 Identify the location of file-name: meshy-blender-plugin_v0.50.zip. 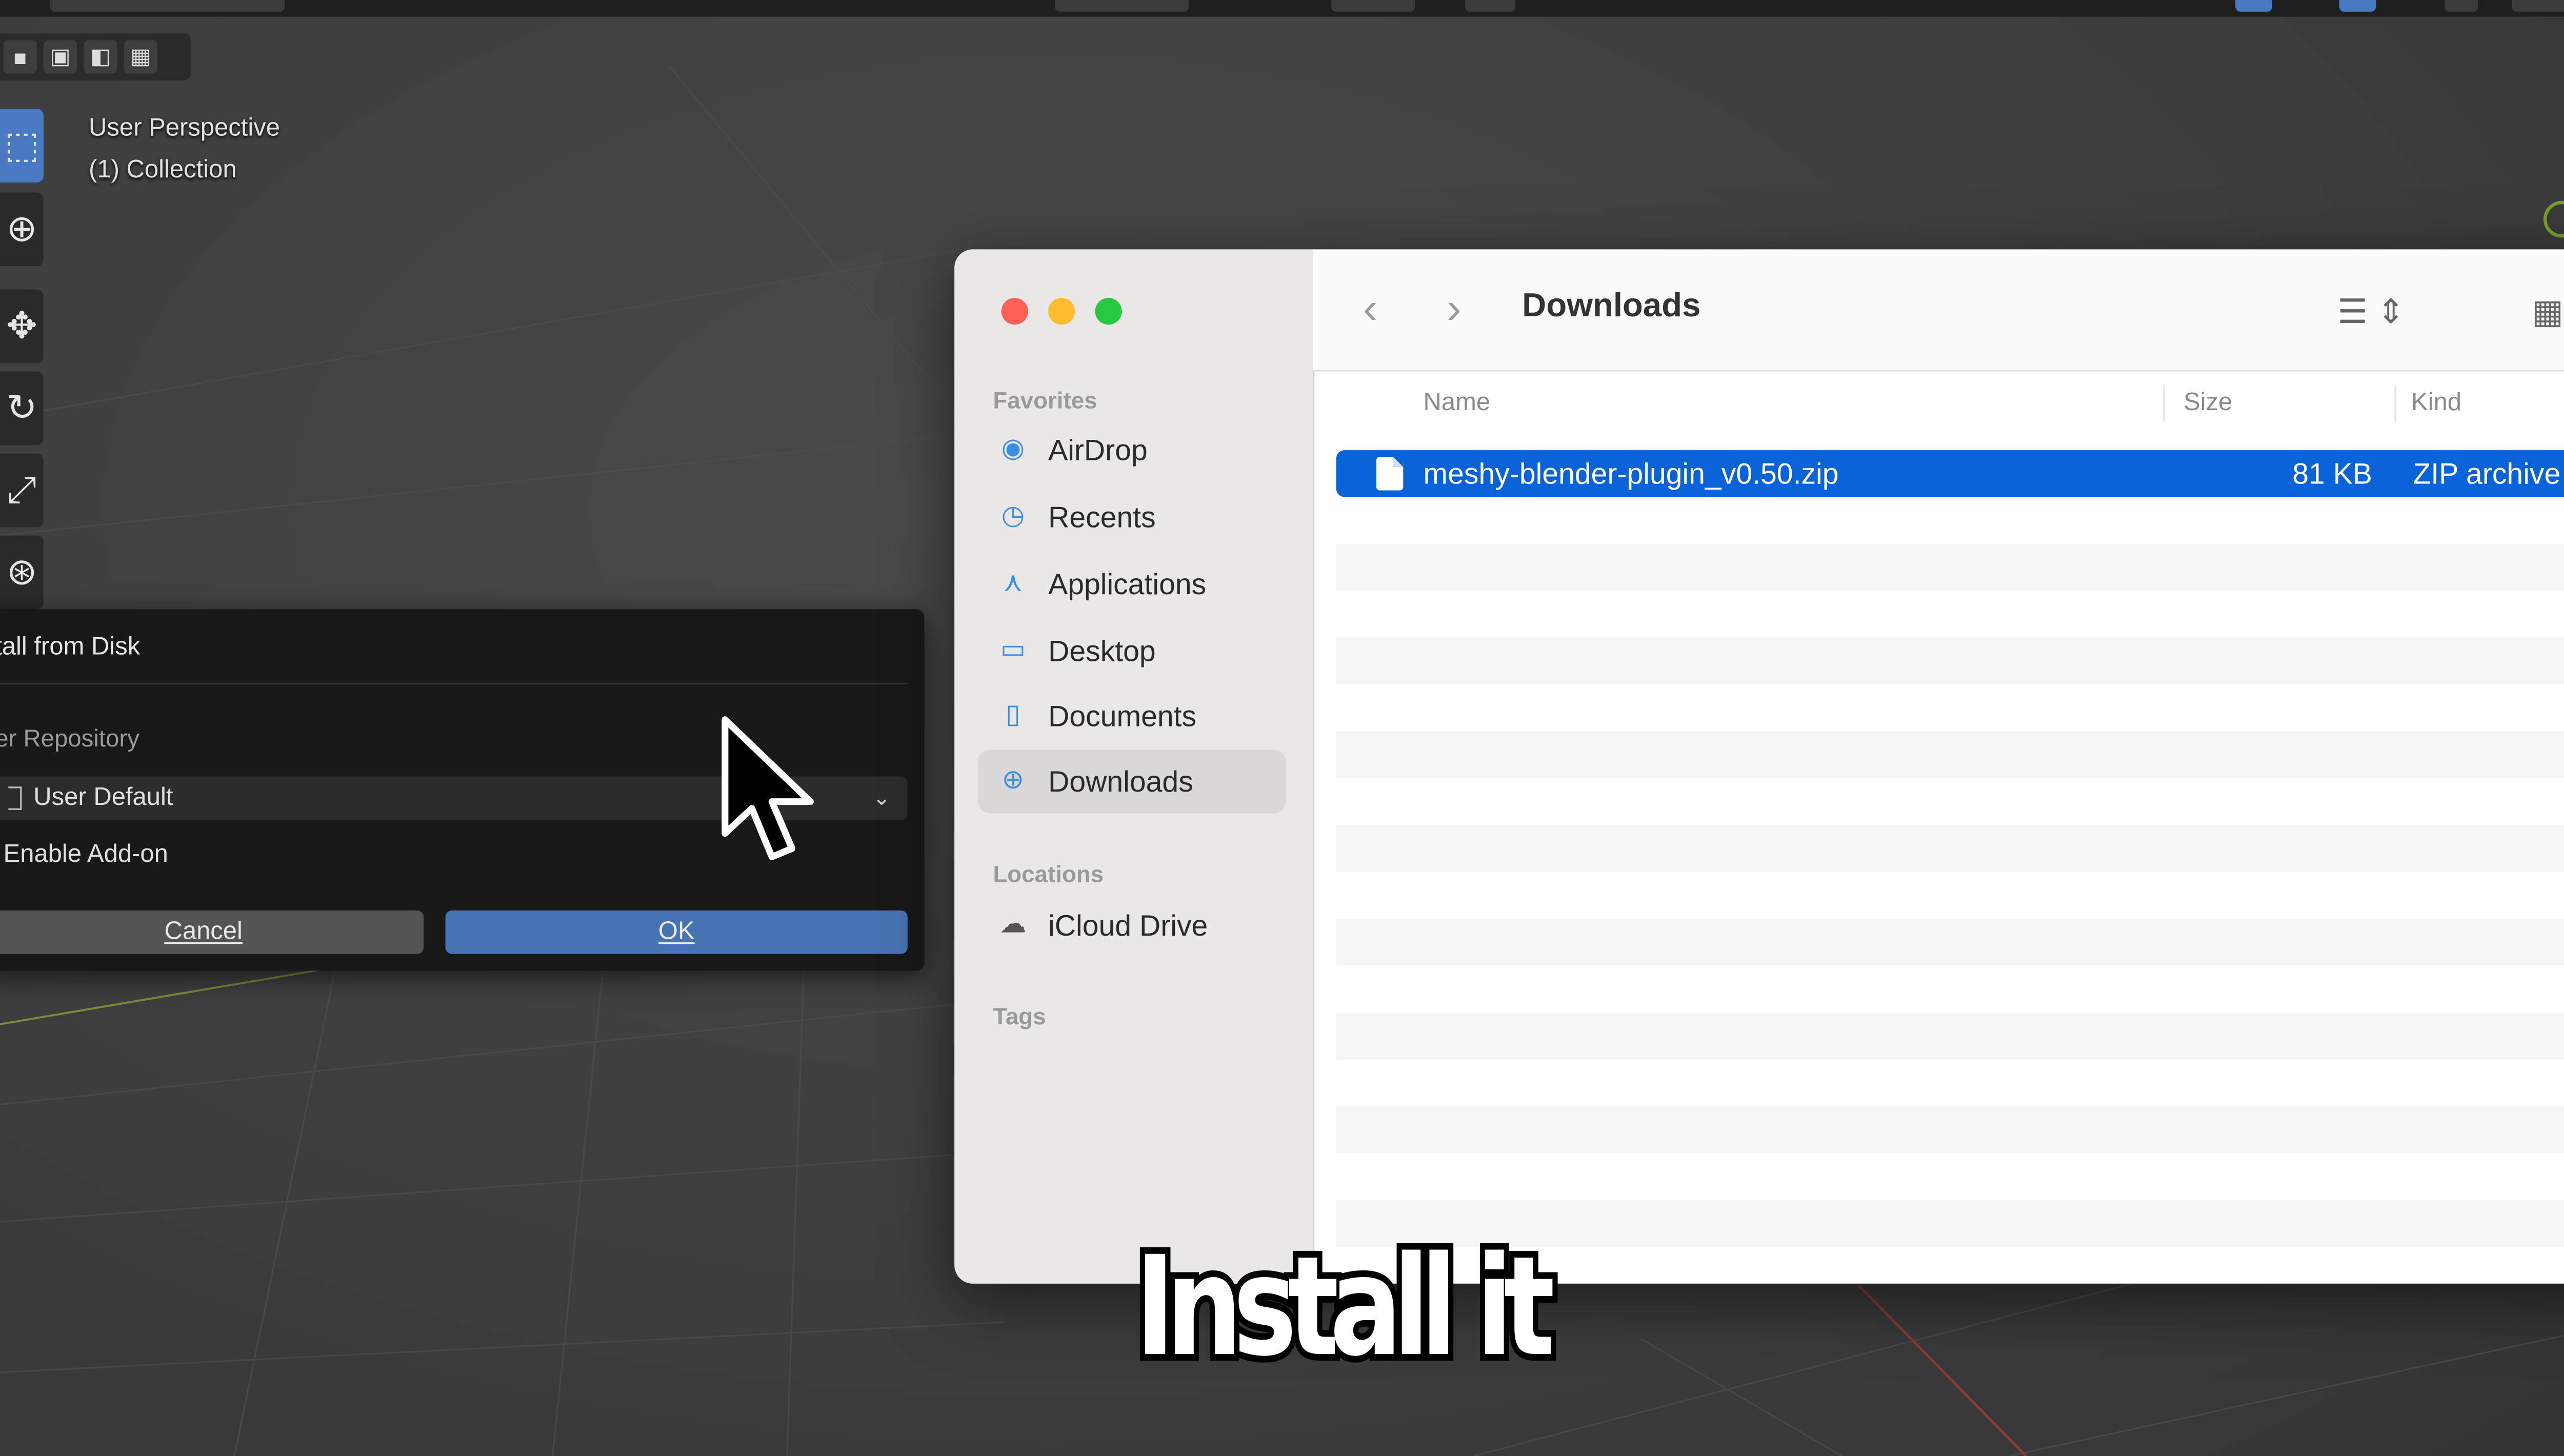
(1631, 474).